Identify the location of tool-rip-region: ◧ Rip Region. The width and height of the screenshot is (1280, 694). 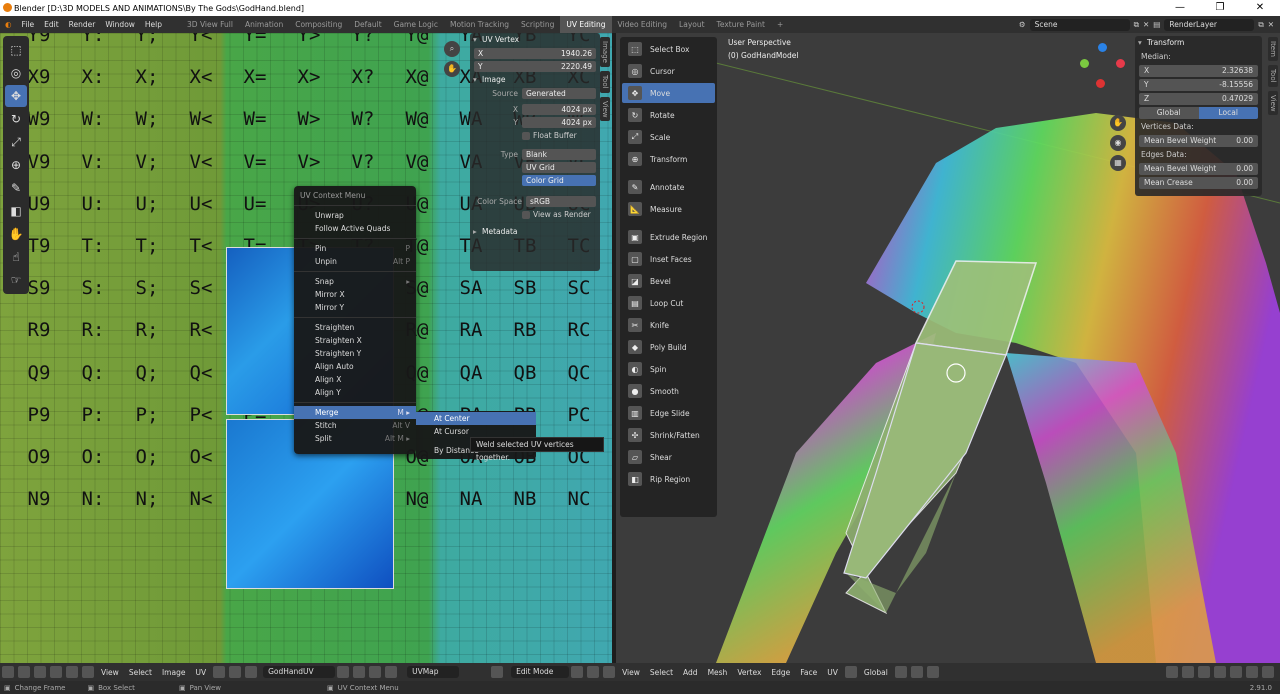
(668, 479).